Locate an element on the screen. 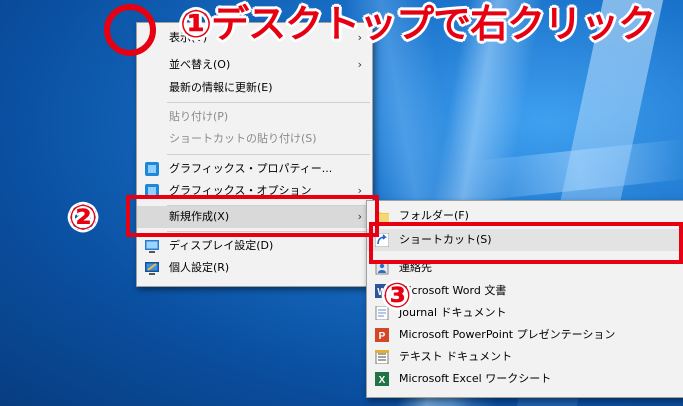  menu-item-refresh: 最新の情報に更新(E) is located at coordinates (254, 88).